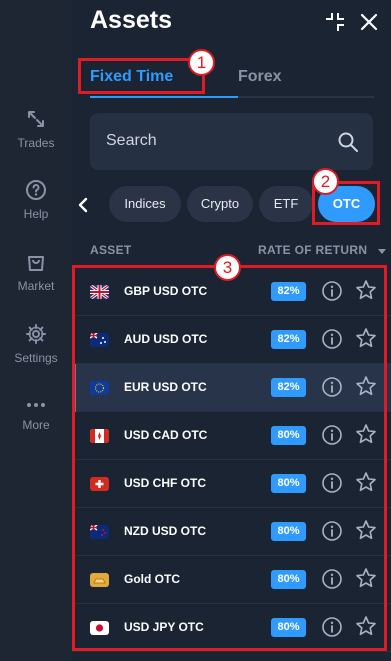  I want to click on filter-chip-crypto: Crypto, so click(220, 204).